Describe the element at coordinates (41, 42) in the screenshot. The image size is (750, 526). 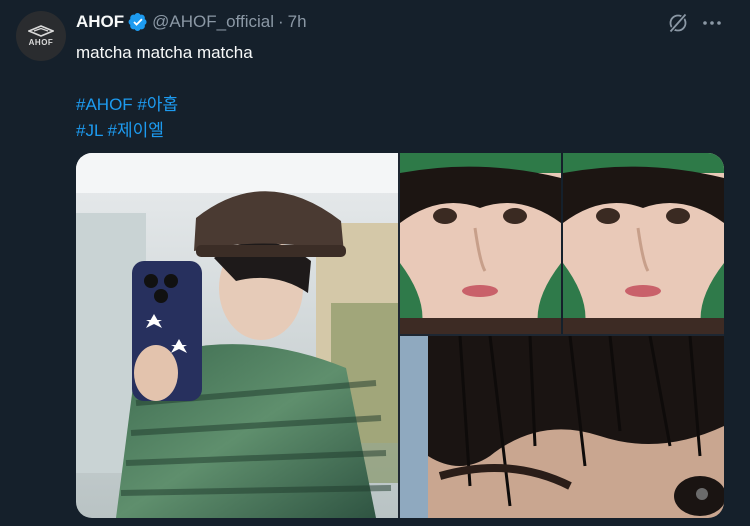
I see `avatar-logo-text: AHOF` at that location.